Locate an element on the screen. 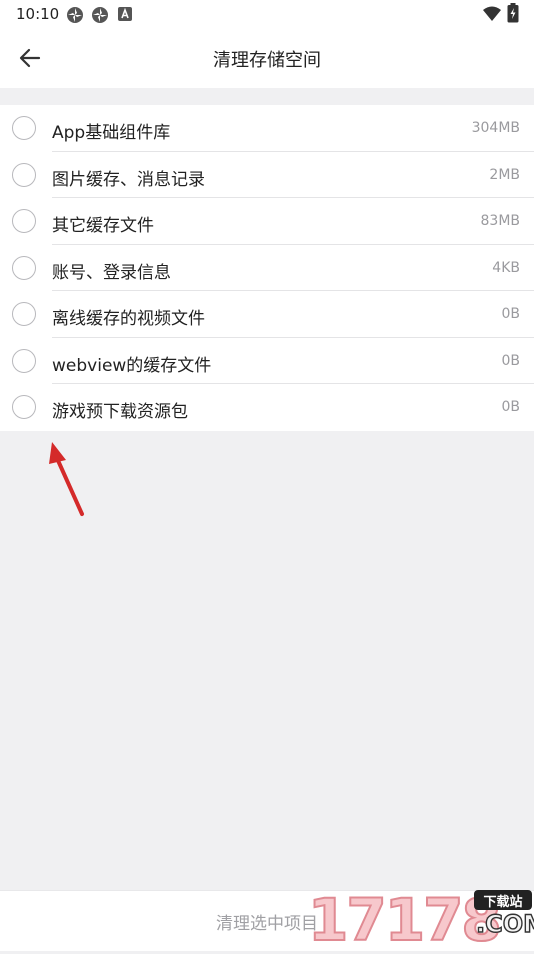 This screenshot has height=954, width=534. item-label: 图片缓存、消息记录 is located at coordinates (128, 179).